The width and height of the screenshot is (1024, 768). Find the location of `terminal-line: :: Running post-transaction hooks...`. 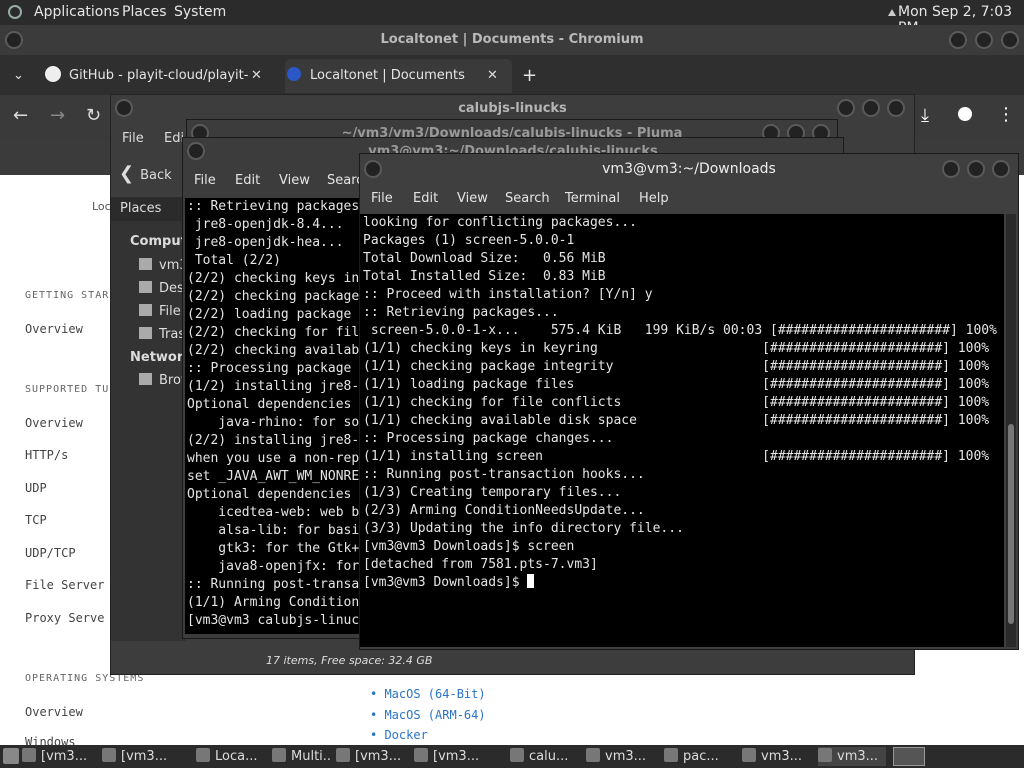

terminal-line: :: Running post-transaction hooks... is located at coordinates (504, 474).